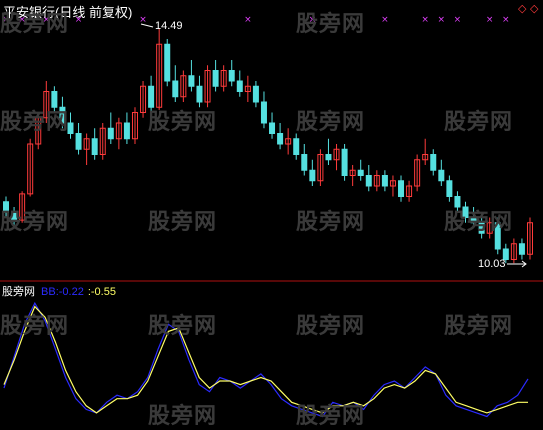 The height and width of the screenshot is (430, 543). What do you see at coordinates (48, 292) in the screenshot?
I see `indicator-bb-label: BB` at bounding box center [48, 292].